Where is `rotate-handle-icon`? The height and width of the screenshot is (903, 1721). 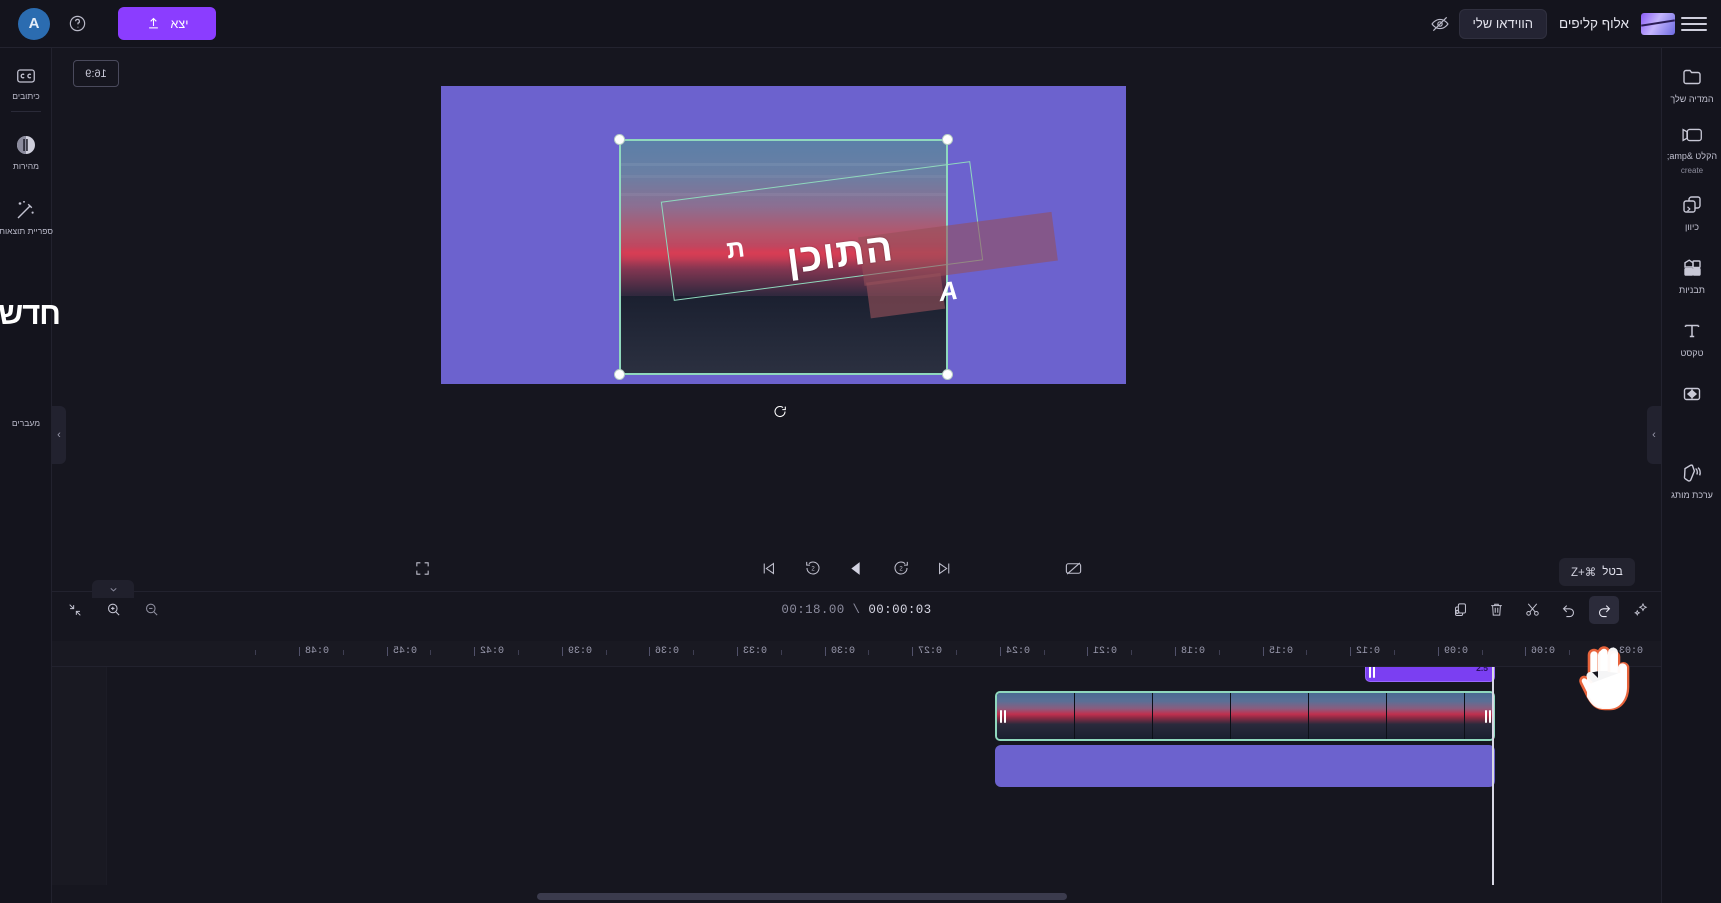 rotate-handle-icon is located at coordinates (780, 411).